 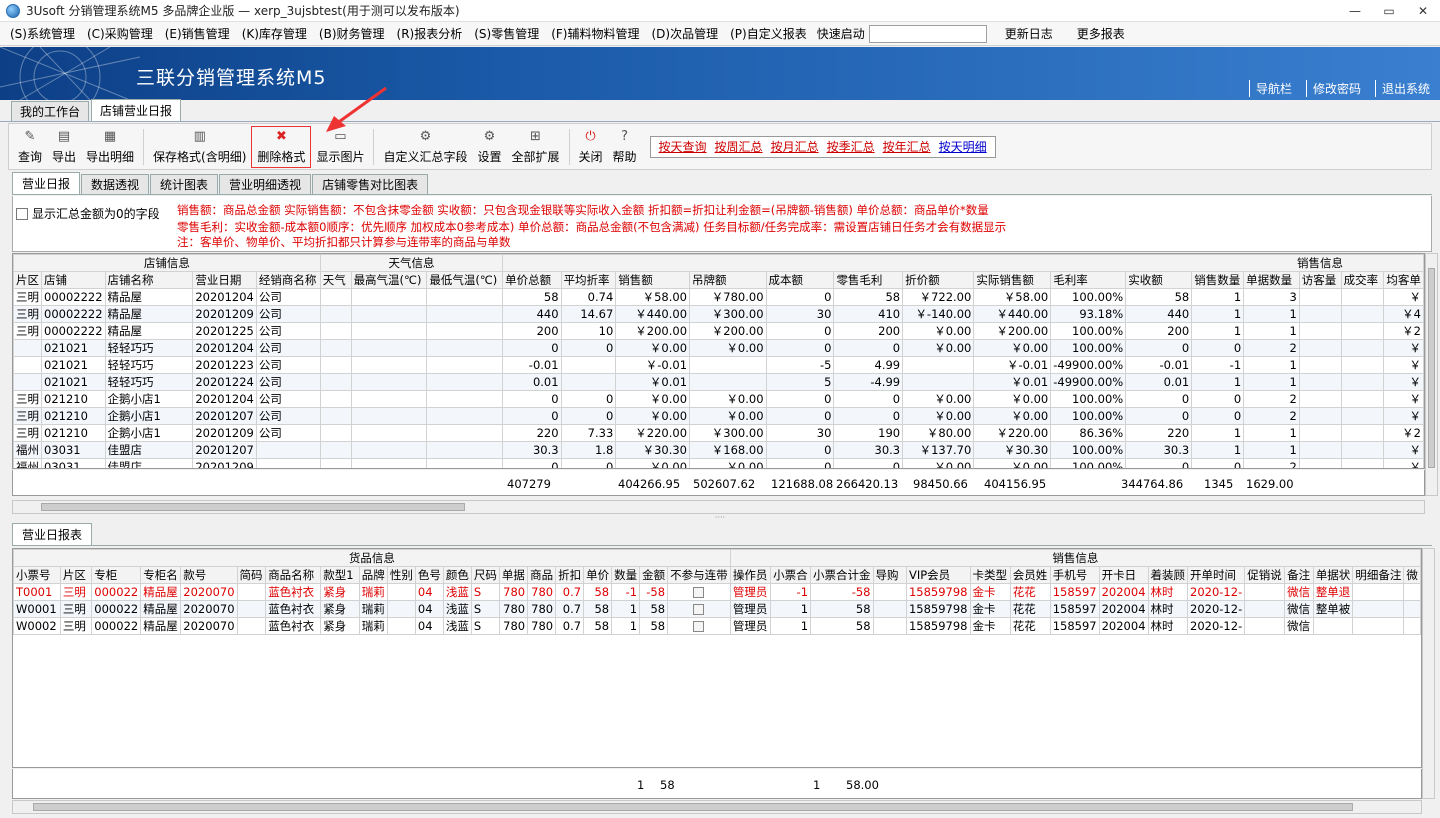 I want to click on column-header: 促销说, so click(x=1265, y=575).